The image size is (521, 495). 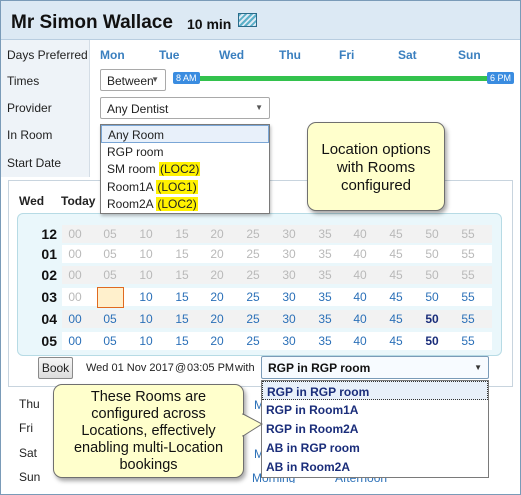 What do you see at coordinates (32, 201) in the screenshot?
I see `calendar-day-label: Wed` at bounding box center [32, 201].